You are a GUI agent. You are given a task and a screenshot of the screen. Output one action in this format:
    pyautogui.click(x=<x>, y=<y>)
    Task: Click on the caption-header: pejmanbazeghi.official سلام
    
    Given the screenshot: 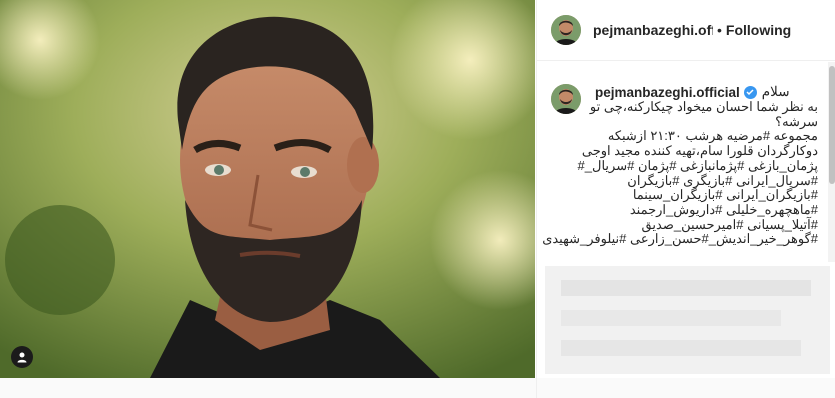 What is the action you would take?
    pyautogui.click(x=692, y=92)
    